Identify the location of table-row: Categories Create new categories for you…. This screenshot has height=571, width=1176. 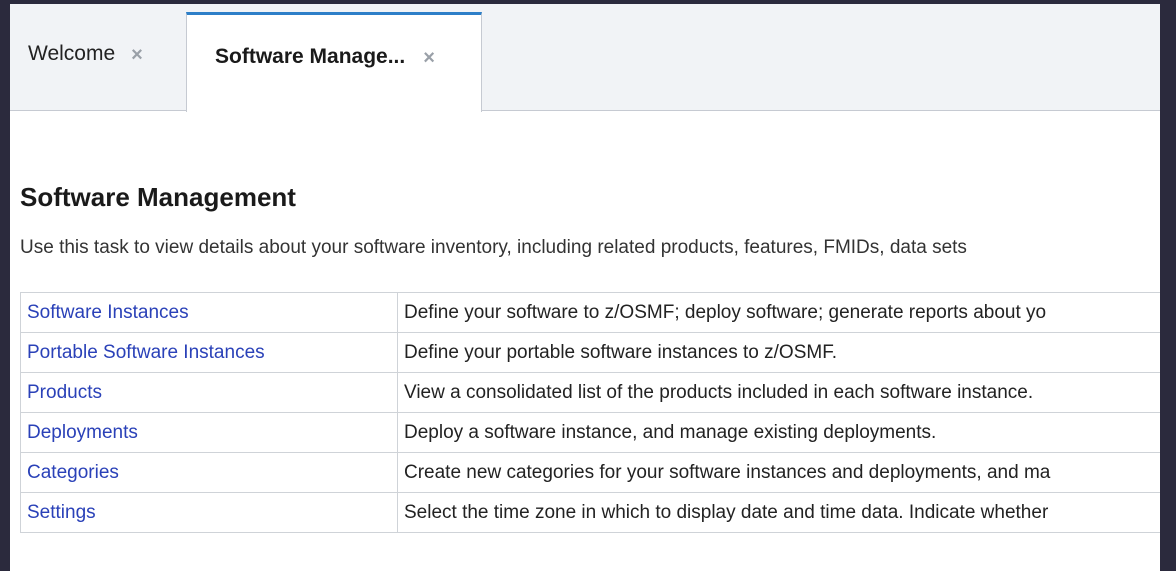
(590, 472).